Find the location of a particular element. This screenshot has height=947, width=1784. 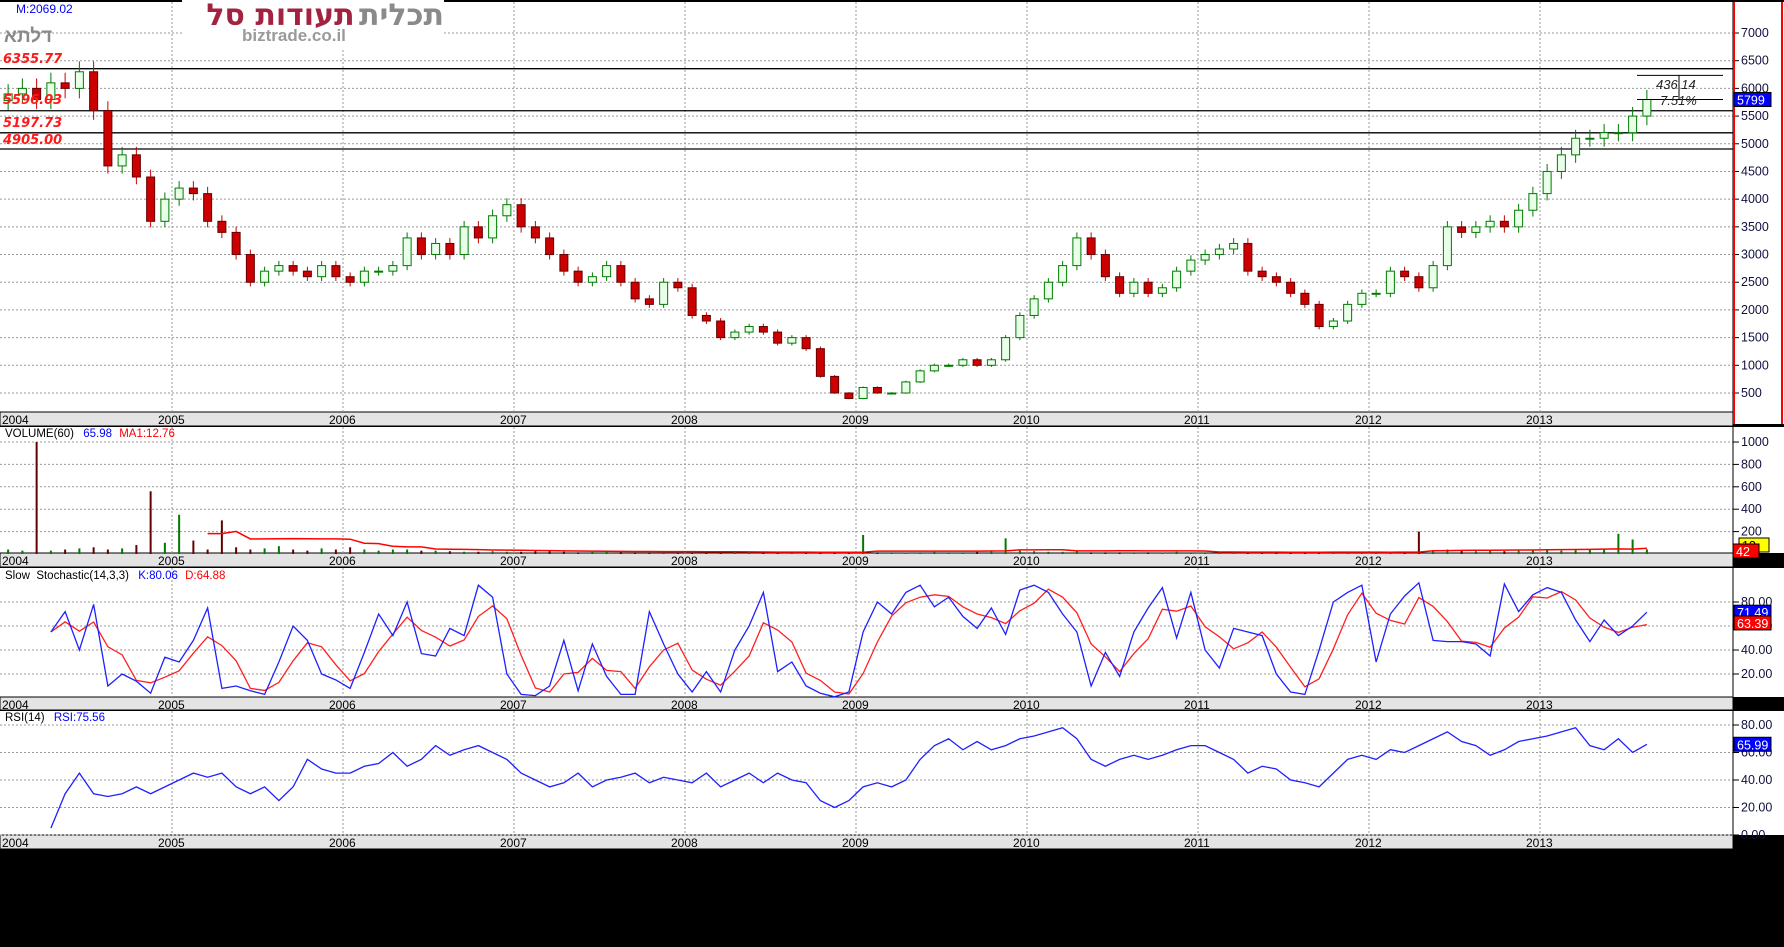

volume-value: 65.98 is located at coordinates (98, 434).